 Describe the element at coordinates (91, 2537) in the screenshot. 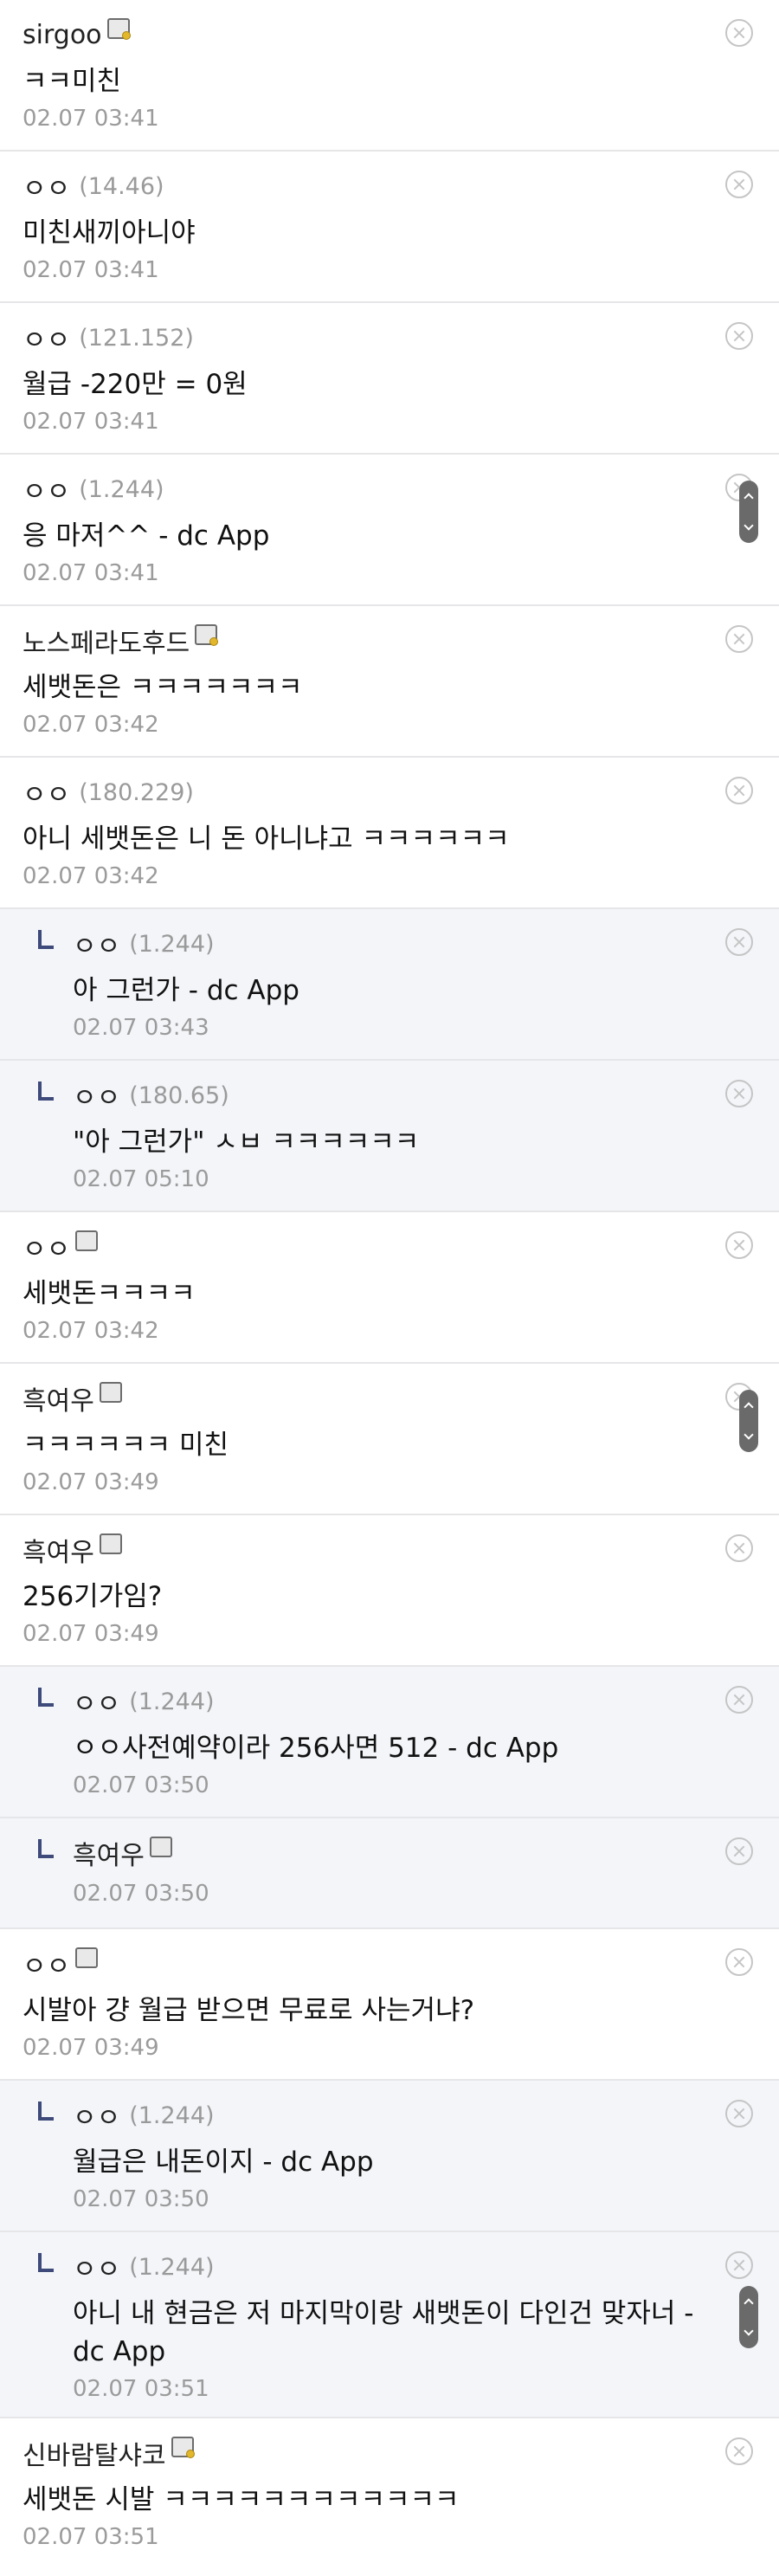

I see `comment-date: 02.07 03:51` at that location.